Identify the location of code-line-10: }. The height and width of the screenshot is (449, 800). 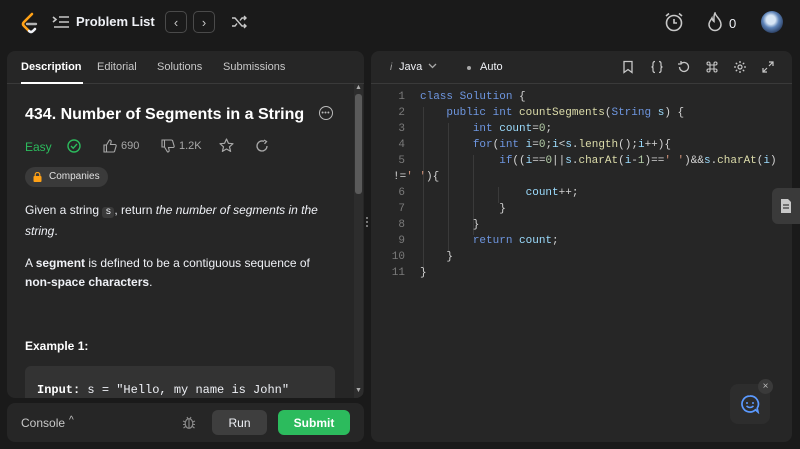
(437, 257).